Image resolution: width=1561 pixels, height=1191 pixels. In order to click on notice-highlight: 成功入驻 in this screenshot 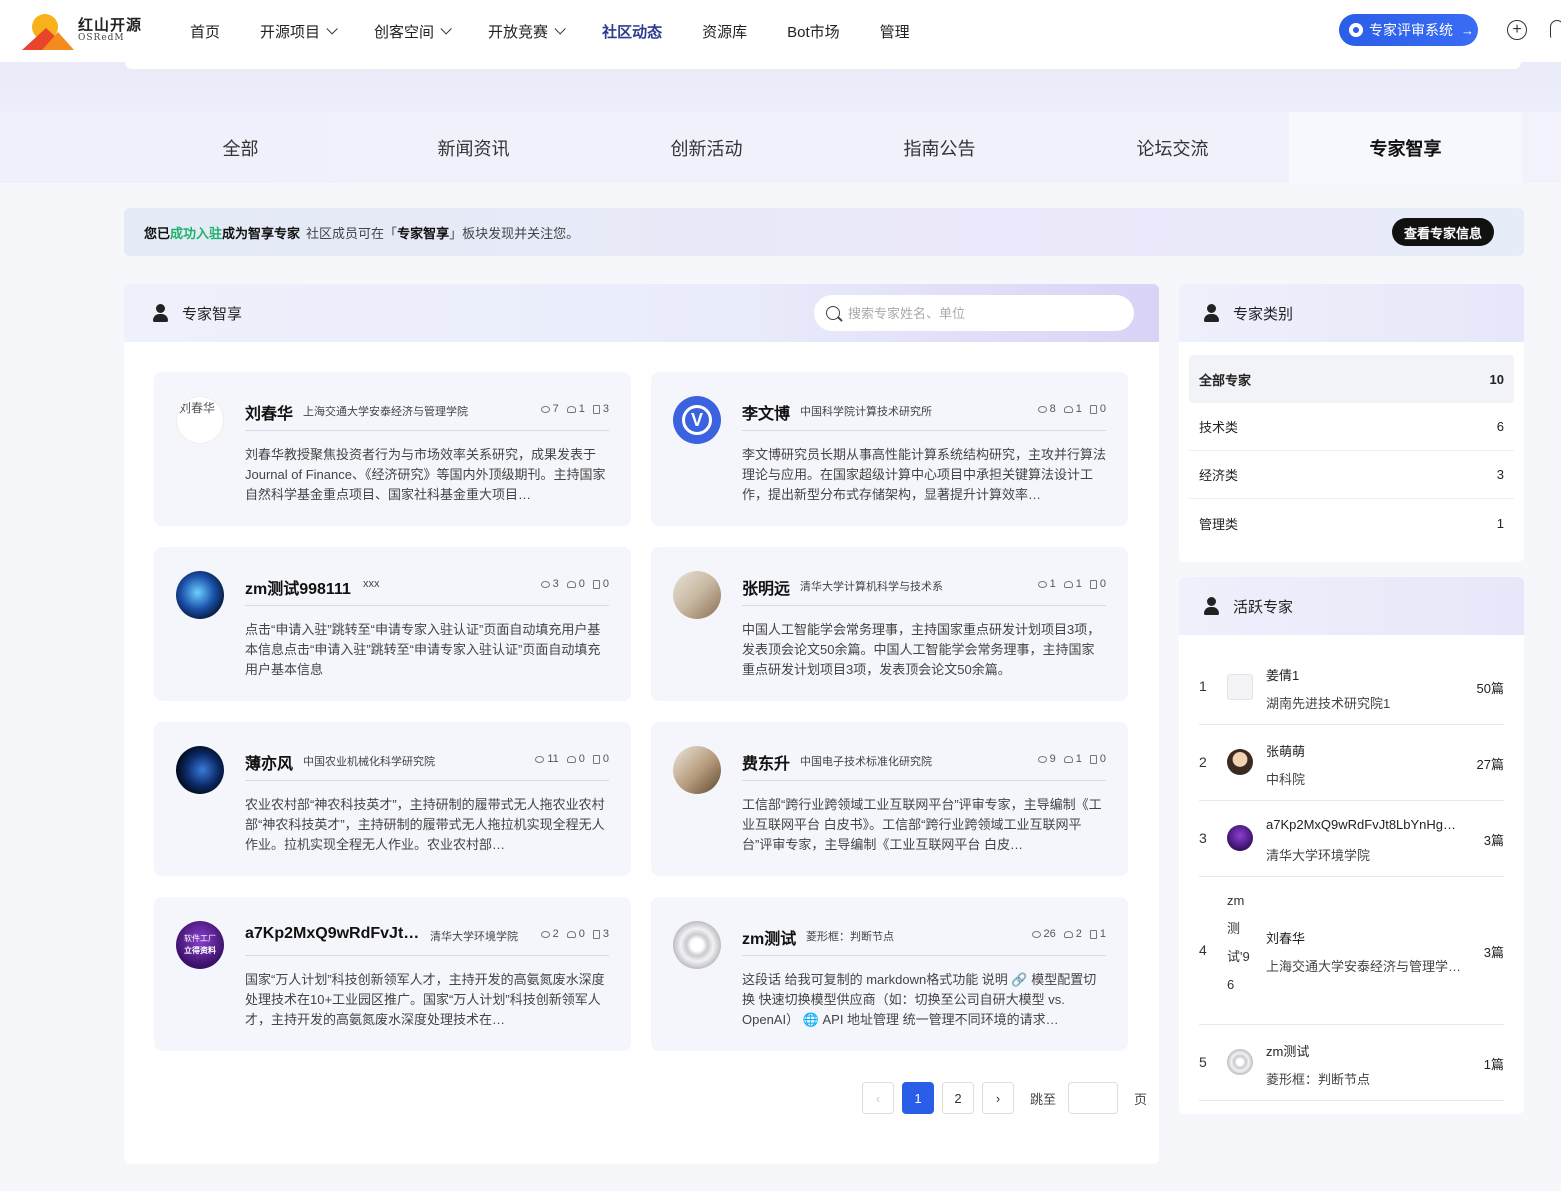, I will do `click(196, 233)`.